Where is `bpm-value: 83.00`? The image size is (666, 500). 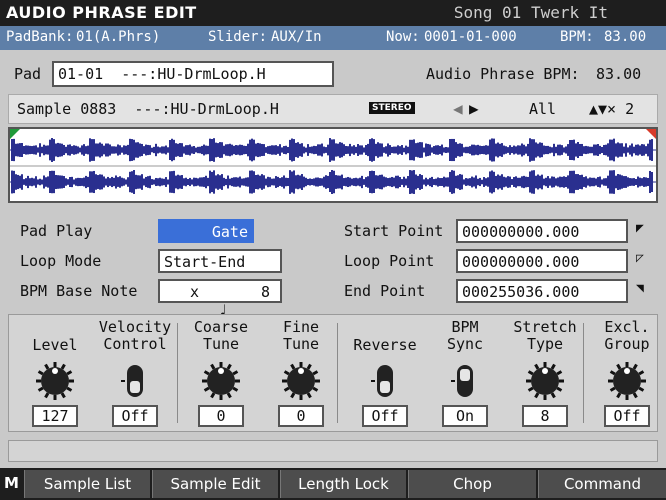
bpm-value: 83.00 is located at coordinates (625, 37).